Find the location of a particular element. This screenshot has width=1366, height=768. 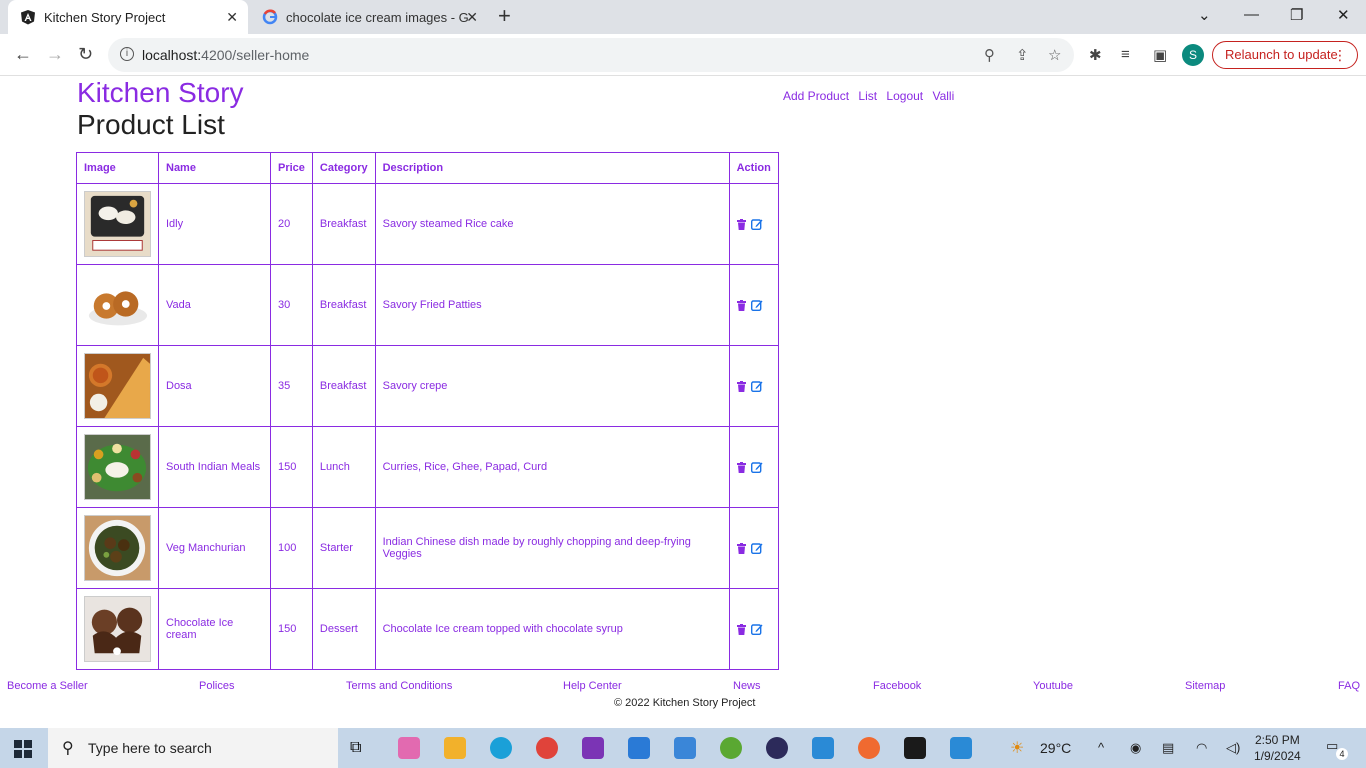

taskbar-search-box: ⚲ Type here to search is located at coordinates (193, 748).